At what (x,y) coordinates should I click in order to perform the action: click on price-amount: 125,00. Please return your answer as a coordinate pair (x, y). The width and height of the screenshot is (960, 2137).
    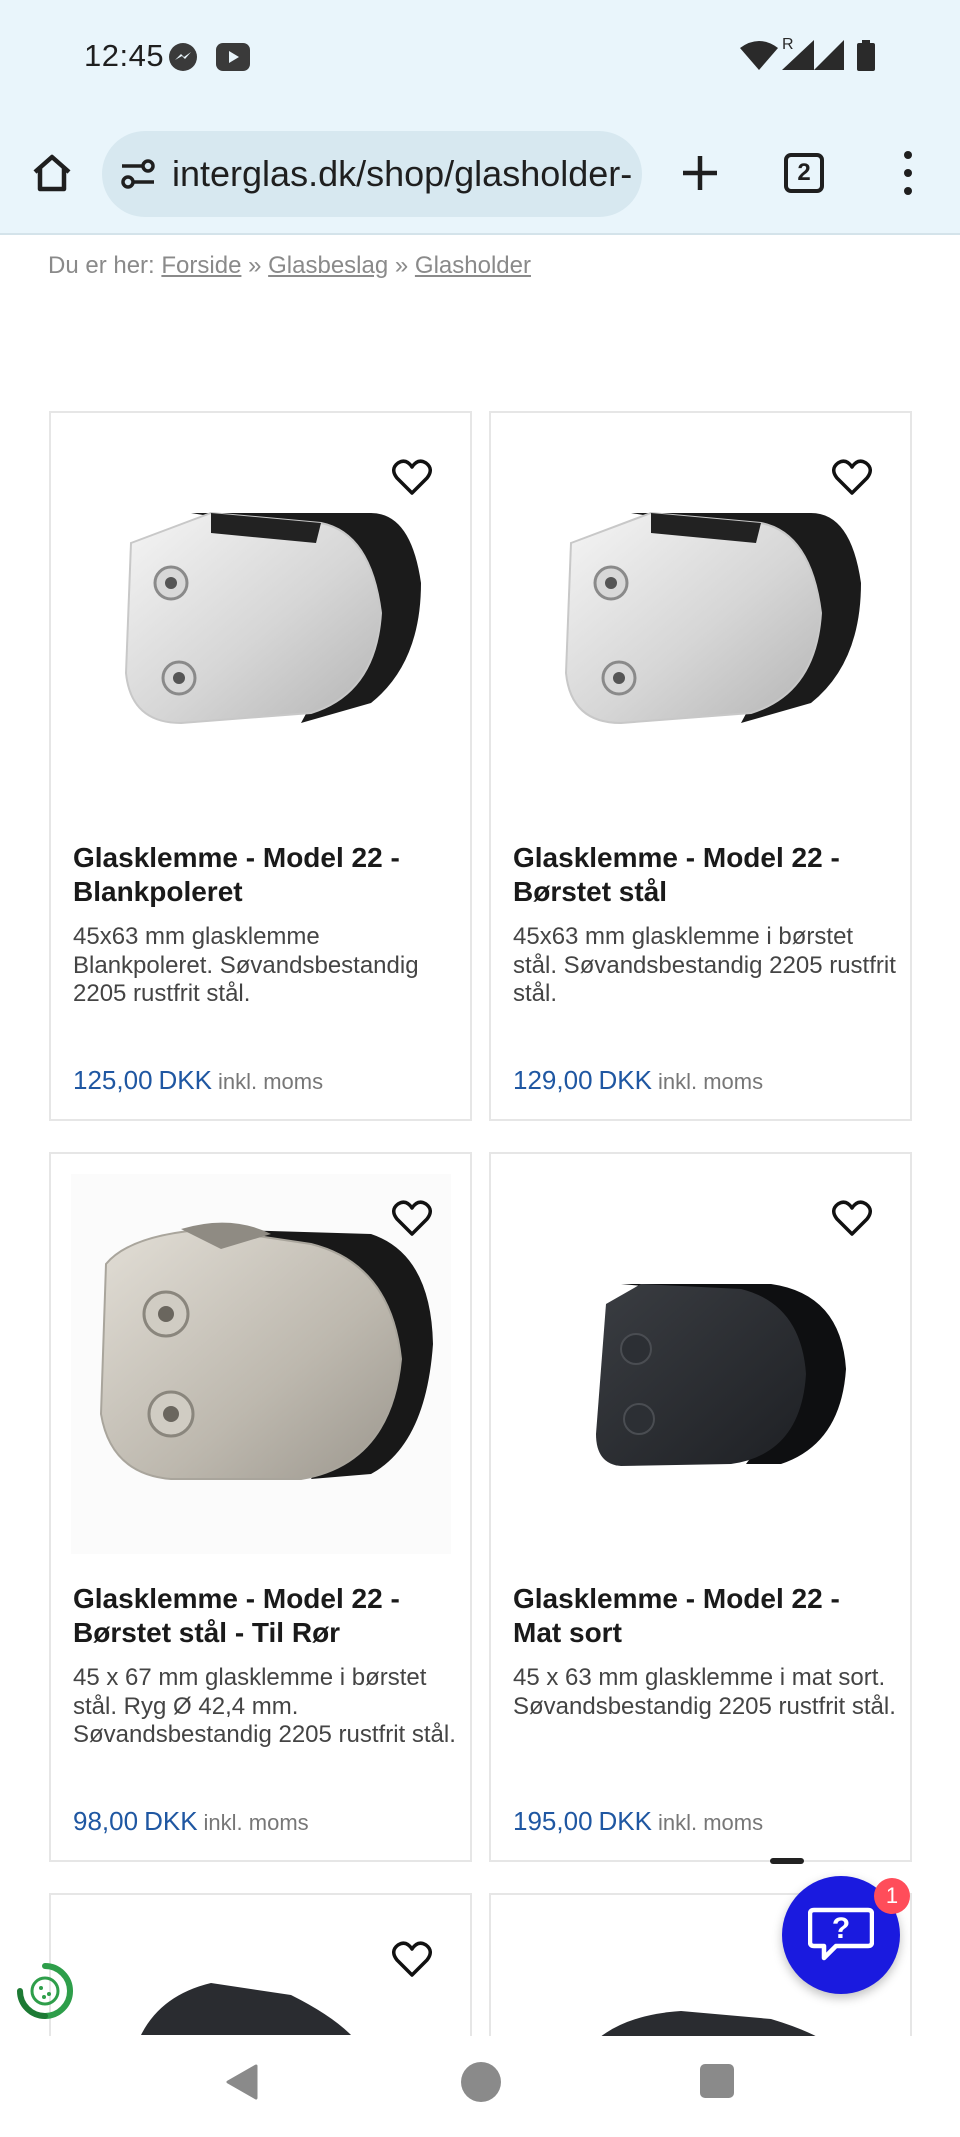
    Looking at the image, I should click on (113, 1080).